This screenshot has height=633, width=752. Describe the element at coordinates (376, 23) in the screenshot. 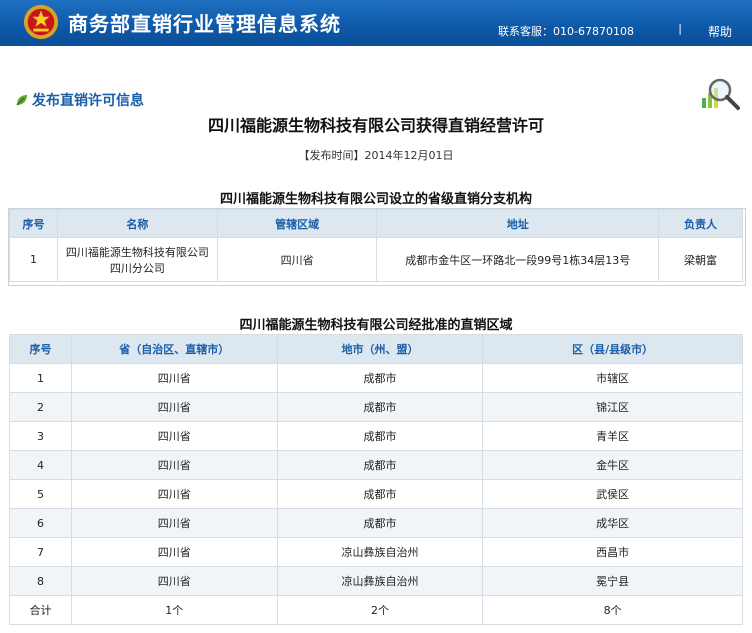

I see `site-header: 商务部直销行业管理信息系统 联系客服：010-67870108 | 帮助` at that location.